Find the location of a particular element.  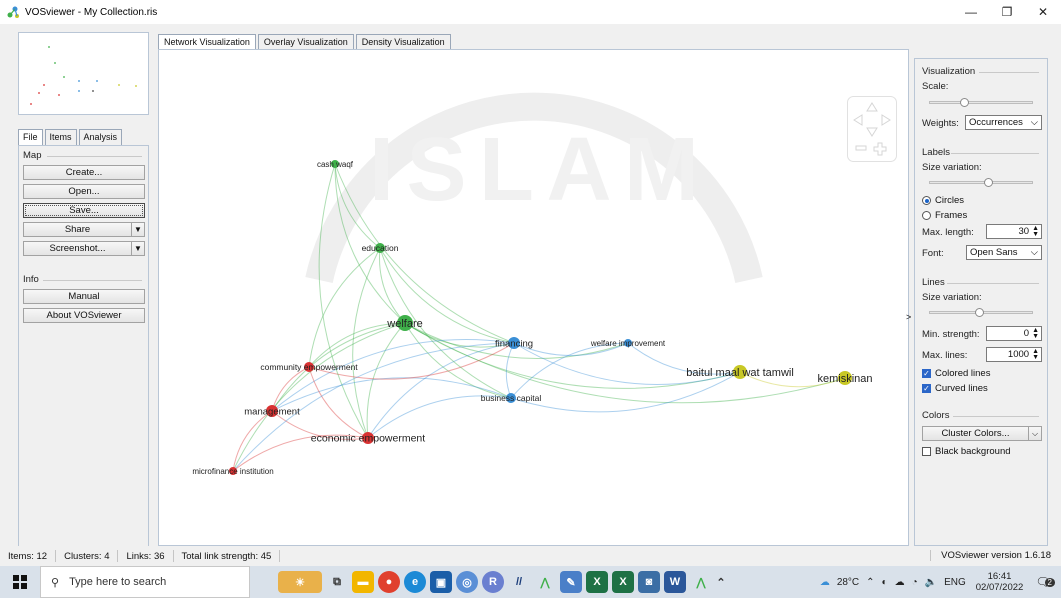

share-button: Share ▼ is located at coordinates (84, 229).